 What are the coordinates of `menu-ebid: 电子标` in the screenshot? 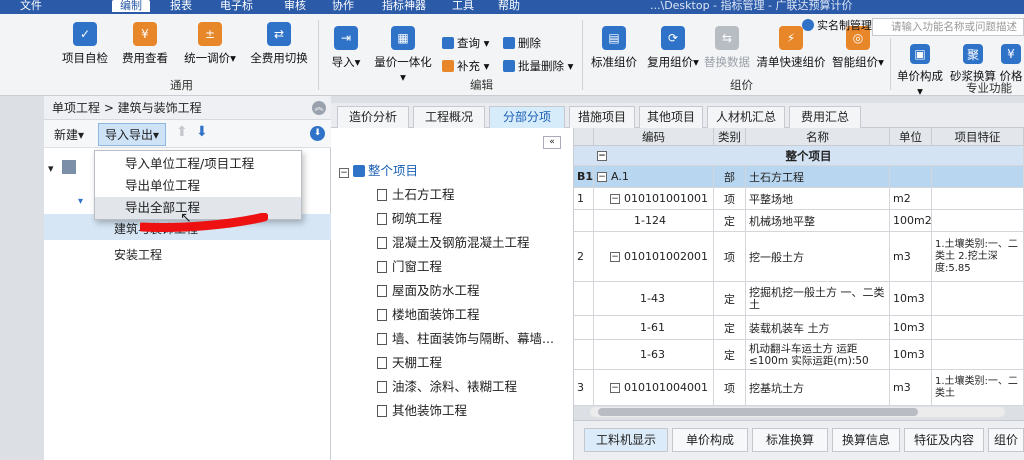 It's located at (236, 6).